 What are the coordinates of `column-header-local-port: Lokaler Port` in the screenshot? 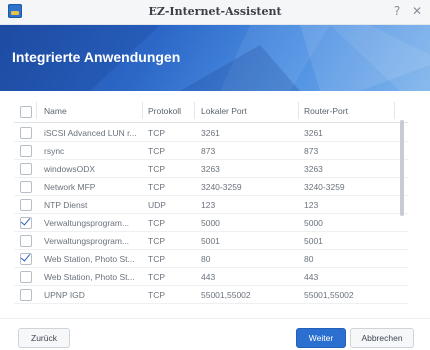 It's located at (224, 111).